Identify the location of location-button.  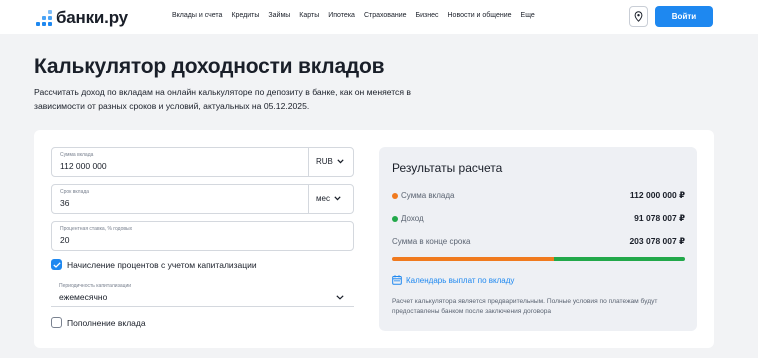
(638, 16).